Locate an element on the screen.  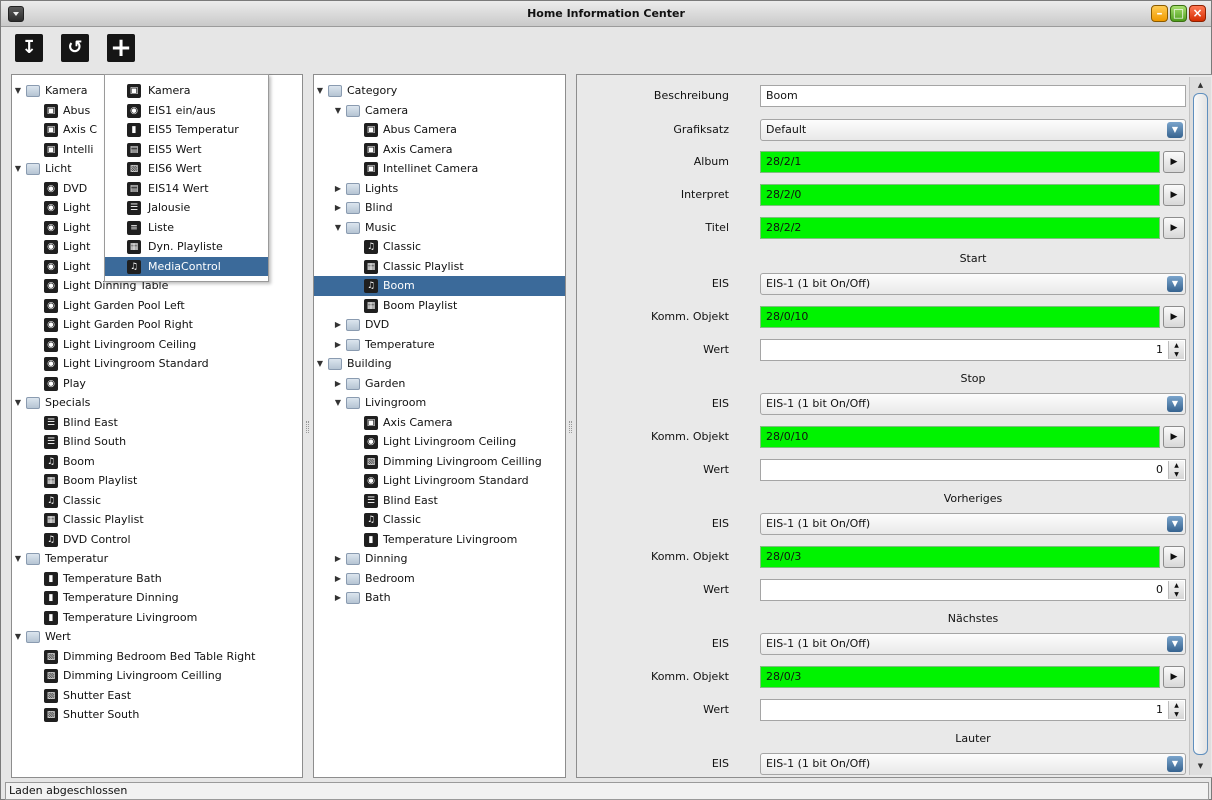
tree-folder: ▶ Blind is located at coordinates (439, 208).